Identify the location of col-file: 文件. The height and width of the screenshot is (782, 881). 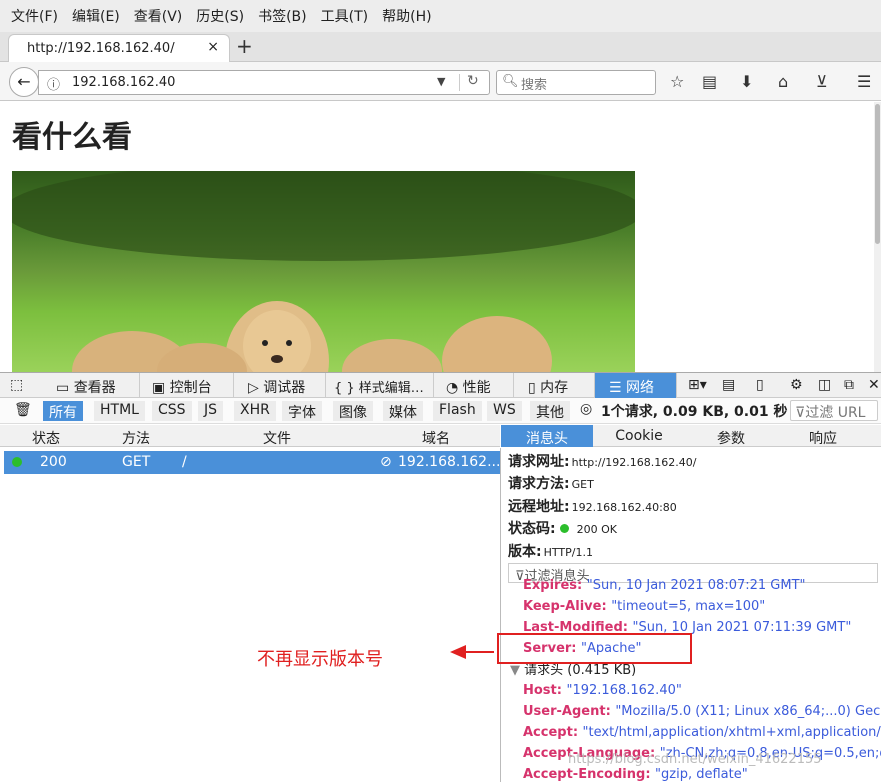
(277, 438).